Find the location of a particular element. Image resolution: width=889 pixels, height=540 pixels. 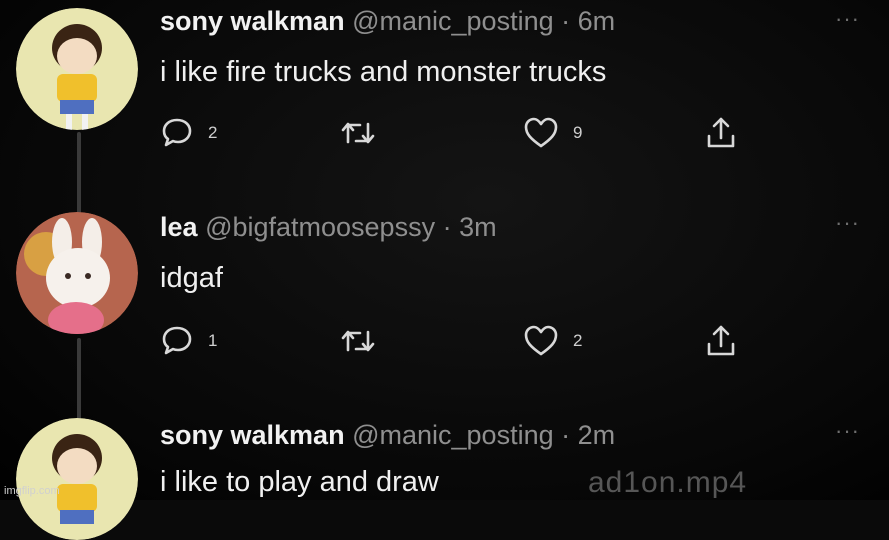

reply-button: 2 is located at coordinates (188, 133).